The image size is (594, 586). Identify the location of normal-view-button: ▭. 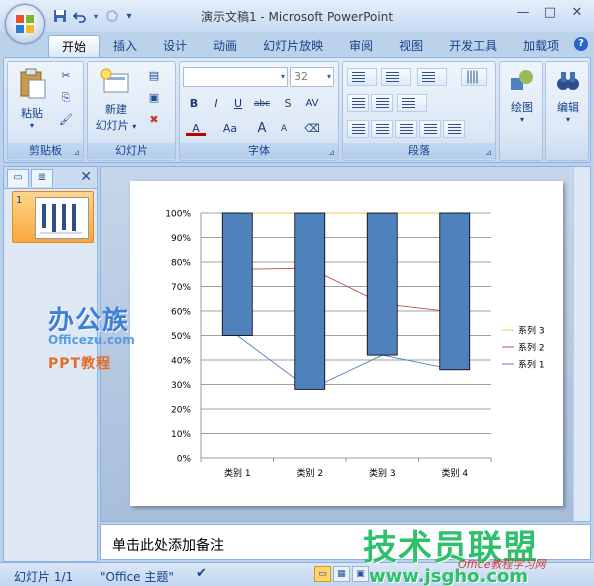
(322, 574).